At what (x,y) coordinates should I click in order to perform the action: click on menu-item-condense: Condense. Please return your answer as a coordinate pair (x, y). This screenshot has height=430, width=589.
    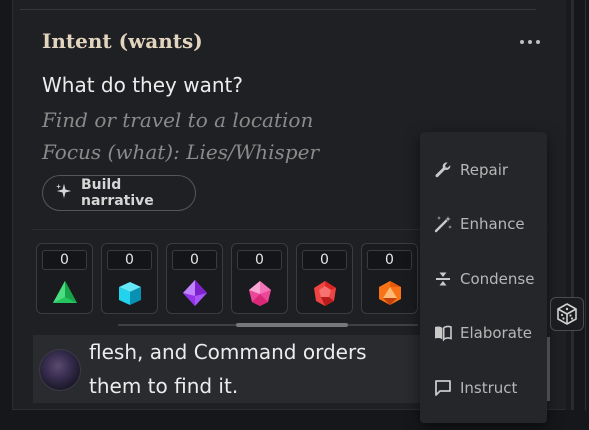
    Looking at the image, I should click on (483, 279).